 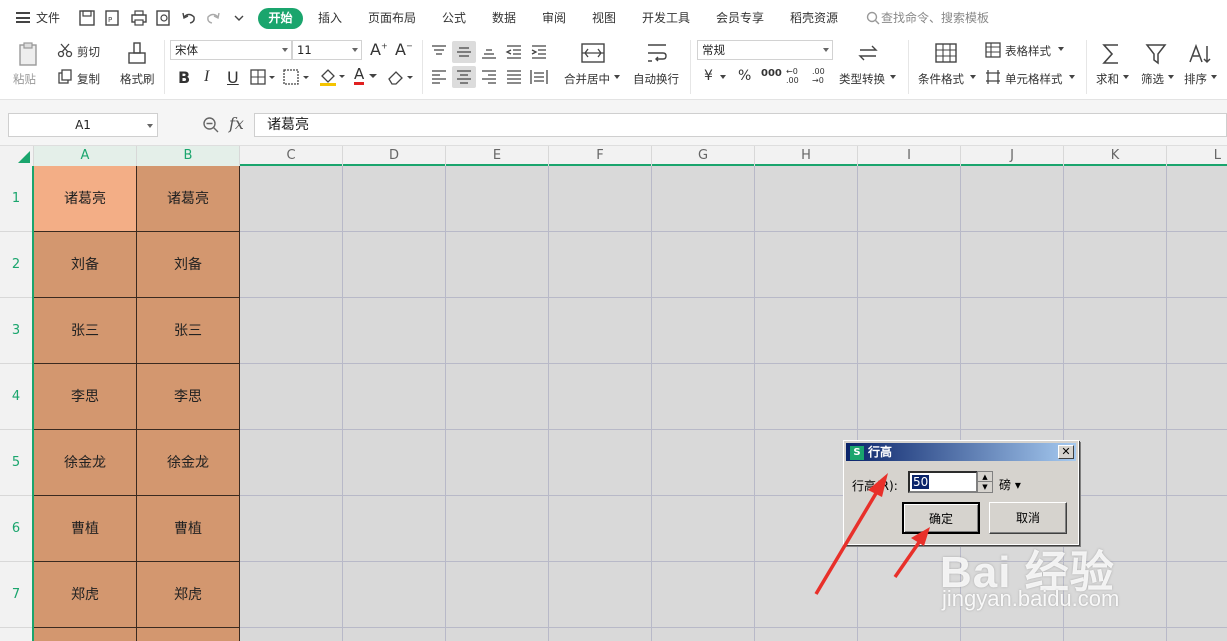 What do you see at coordinates (188, 397) in the screenshot?
I see `cell-b4: 李思` at bounding box center [188, 397].